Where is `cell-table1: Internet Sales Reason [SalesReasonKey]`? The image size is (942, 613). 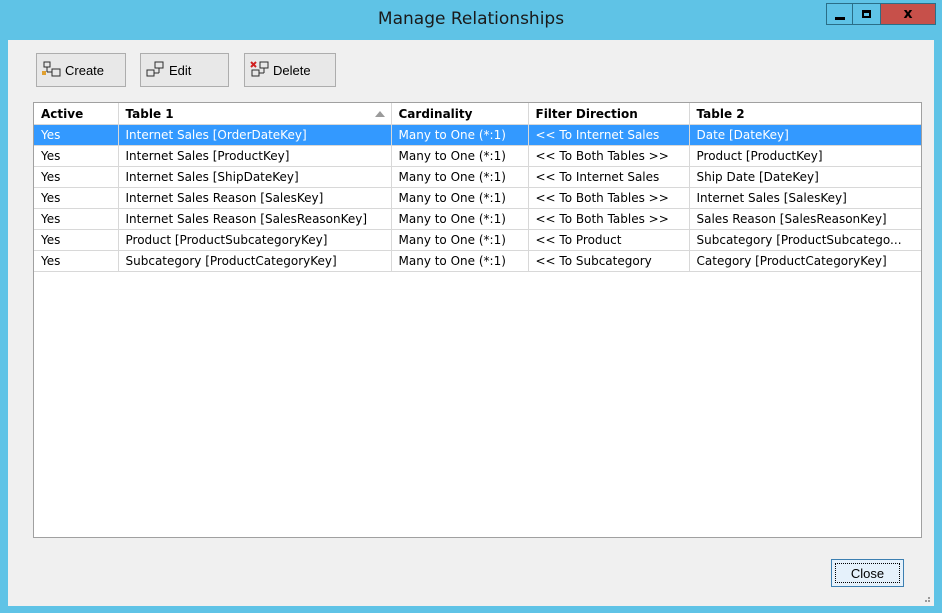
cell-table1: Internet Sales Reason [SalesReasonKey] is located at coordinates (255, 219).